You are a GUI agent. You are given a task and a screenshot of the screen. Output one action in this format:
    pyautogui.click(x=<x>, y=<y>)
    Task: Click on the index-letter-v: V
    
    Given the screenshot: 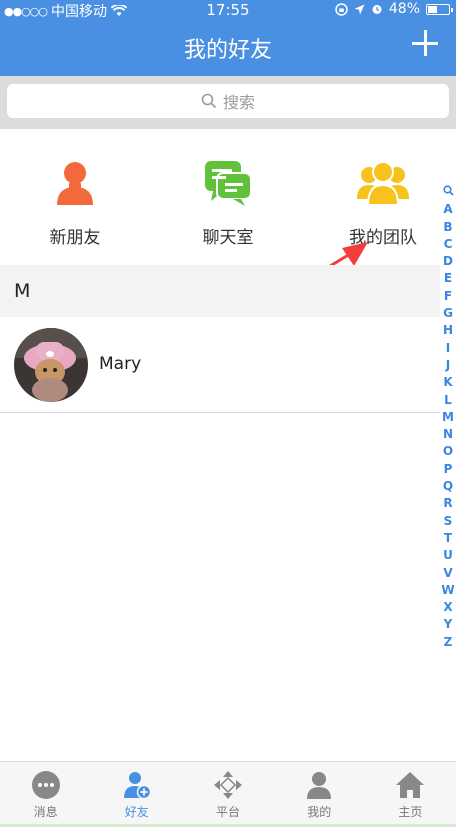 What is the action you would take?
    pyautogui.click(x=448, y=573)
    